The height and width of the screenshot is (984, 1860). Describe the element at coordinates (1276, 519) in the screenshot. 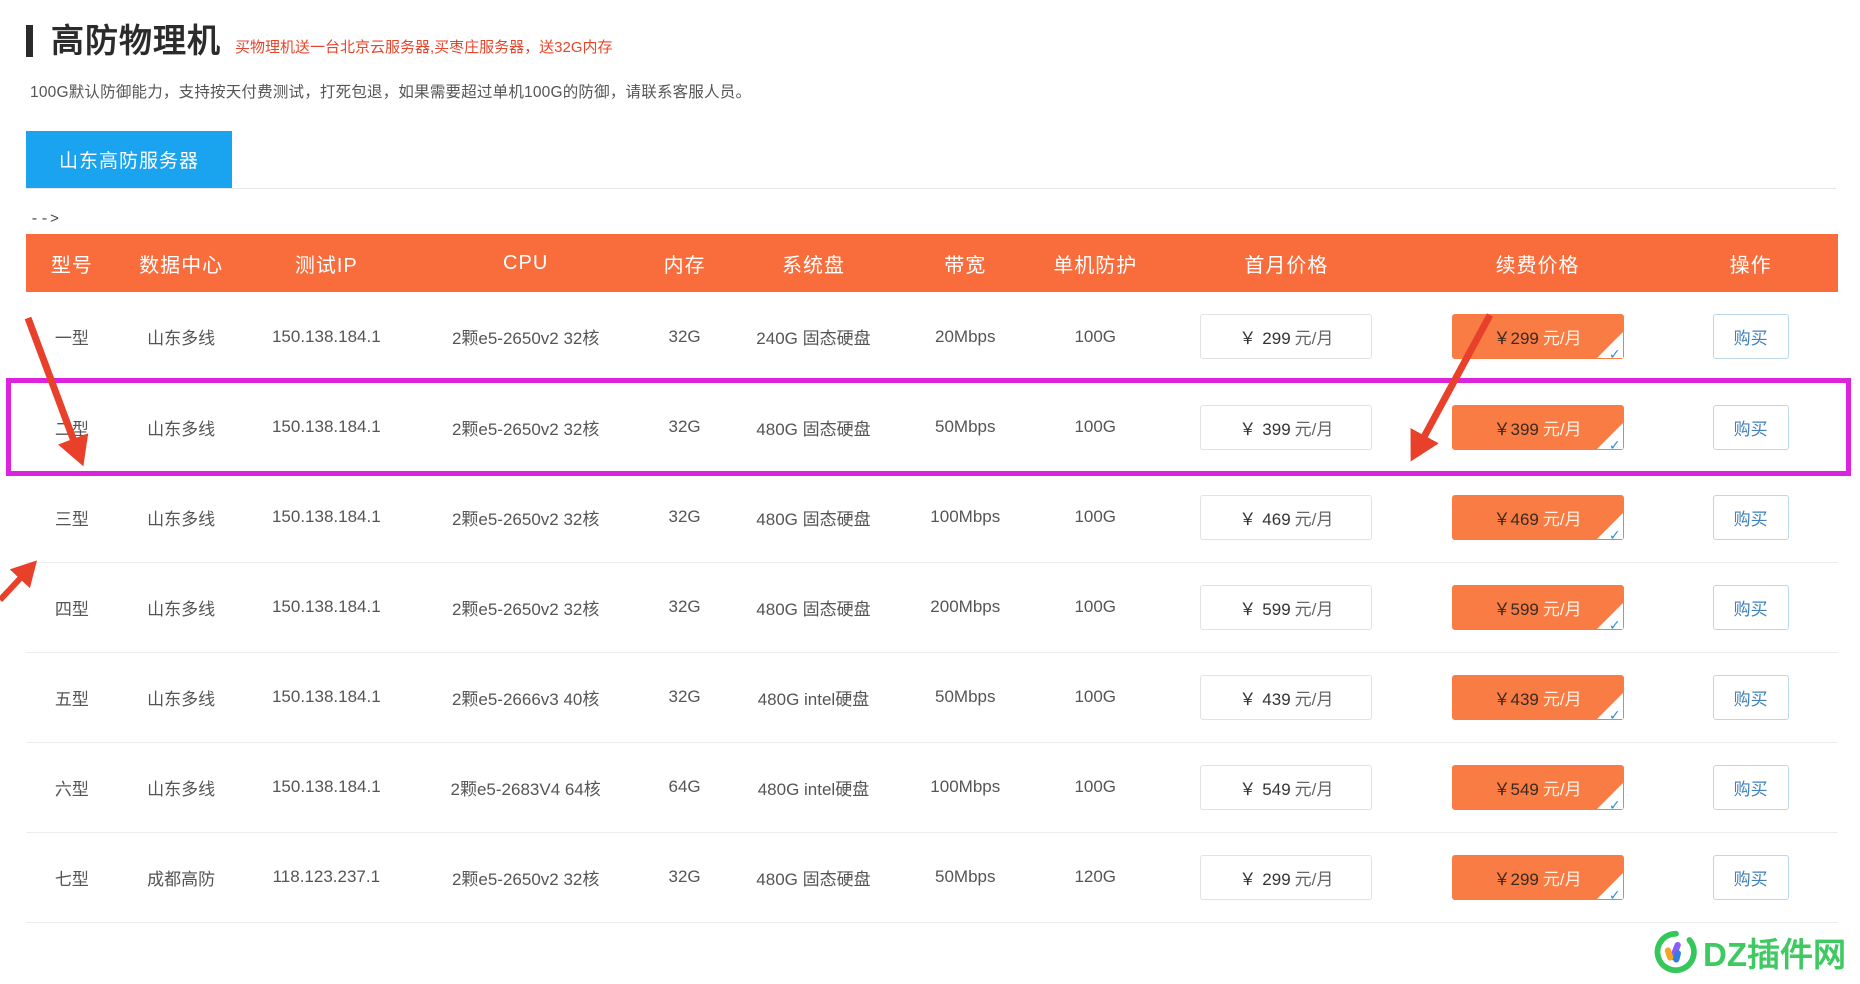

I see `first-month-price-value: 469` at that location.